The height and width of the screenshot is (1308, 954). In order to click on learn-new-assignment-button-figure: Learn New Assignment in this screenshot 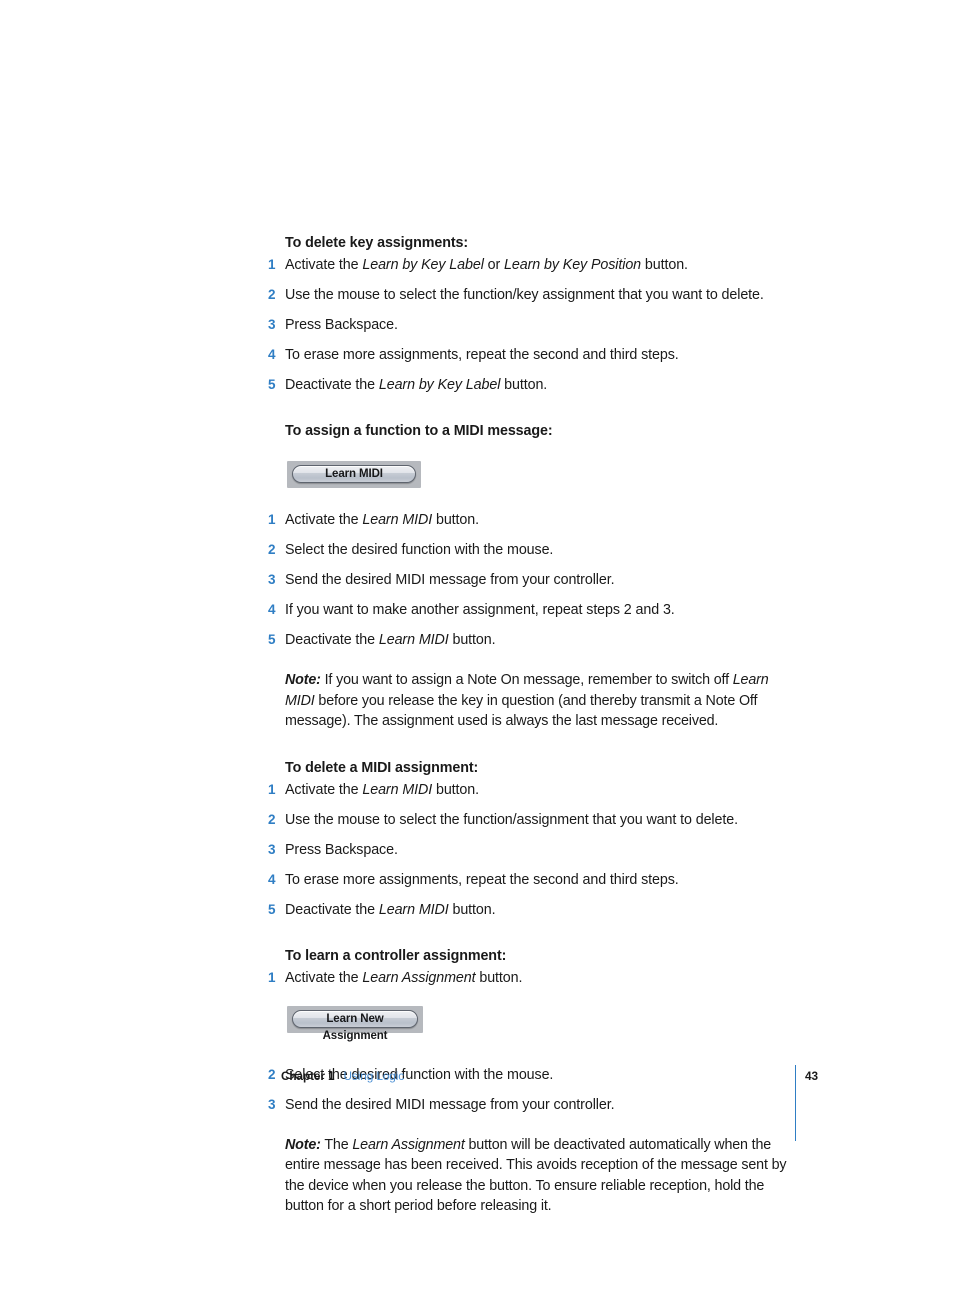, I will do `click(540, 1024)`.